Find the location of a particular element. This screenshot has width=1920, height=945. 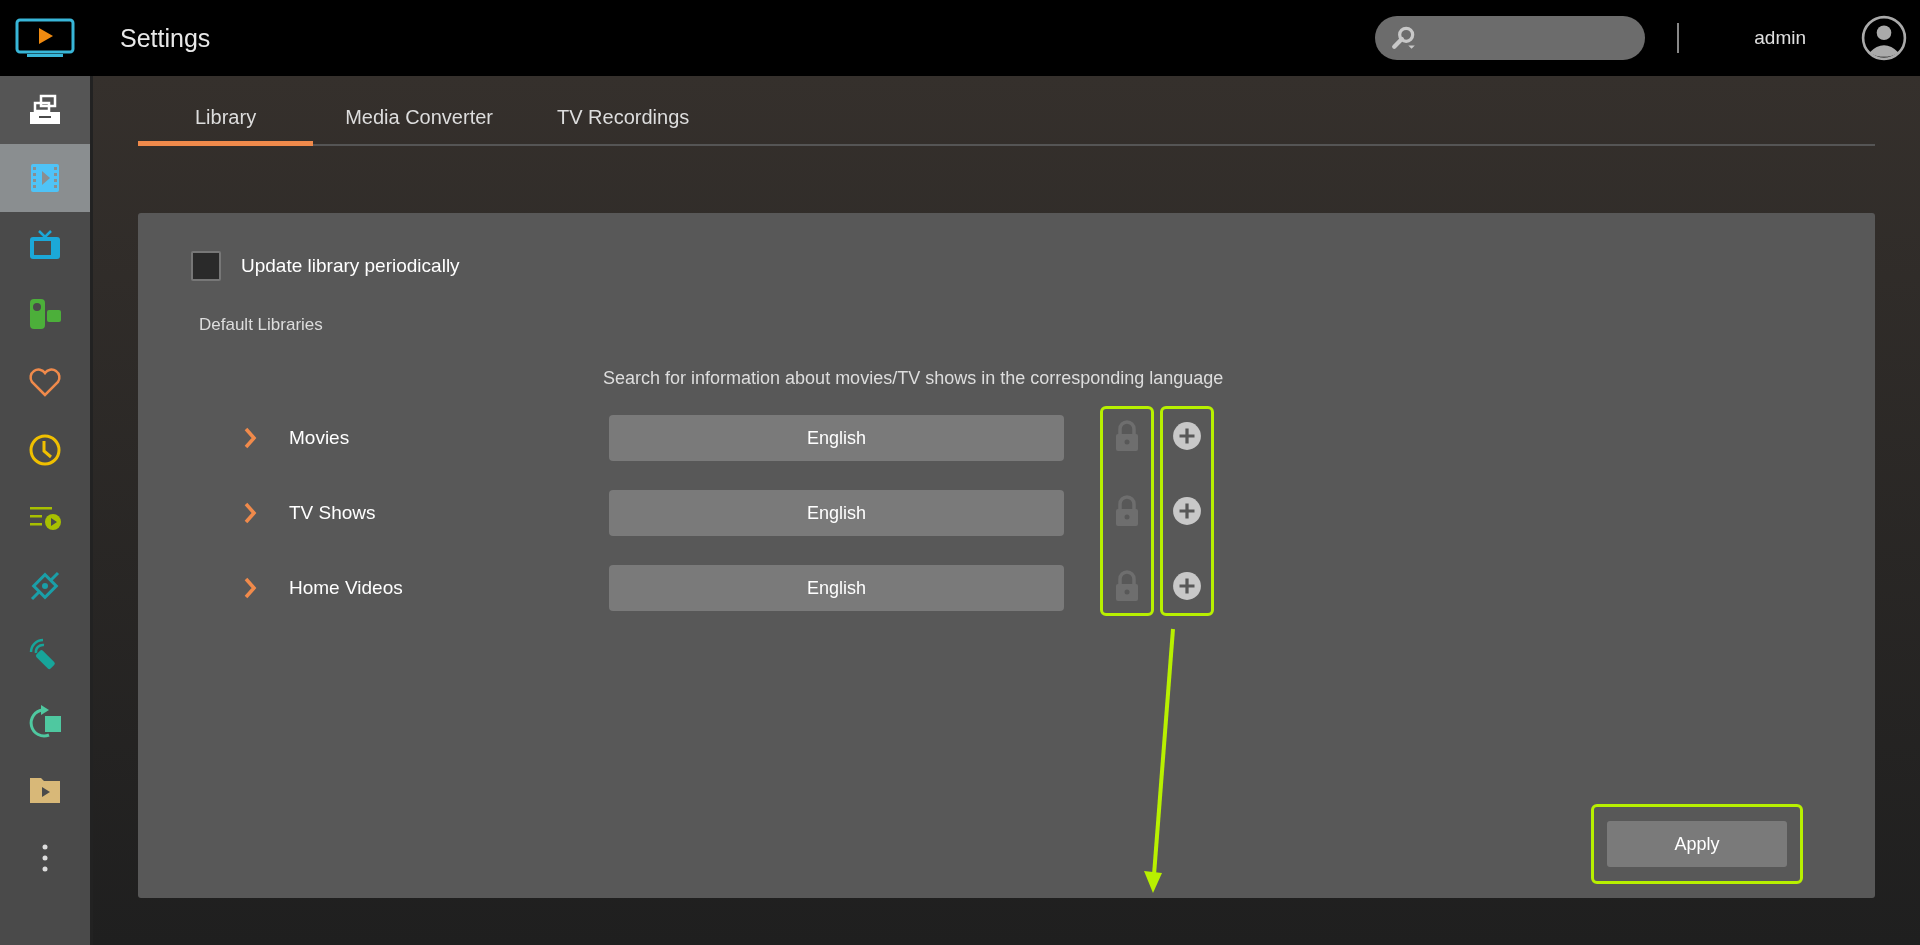

section-title: Default Libraries is located at coordinates (261, 325).